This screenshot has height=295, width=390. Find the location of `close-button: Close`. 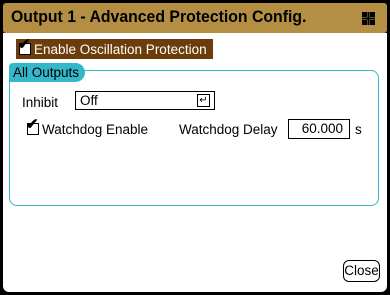

close-button: Close is located at coordinates (361, 271).